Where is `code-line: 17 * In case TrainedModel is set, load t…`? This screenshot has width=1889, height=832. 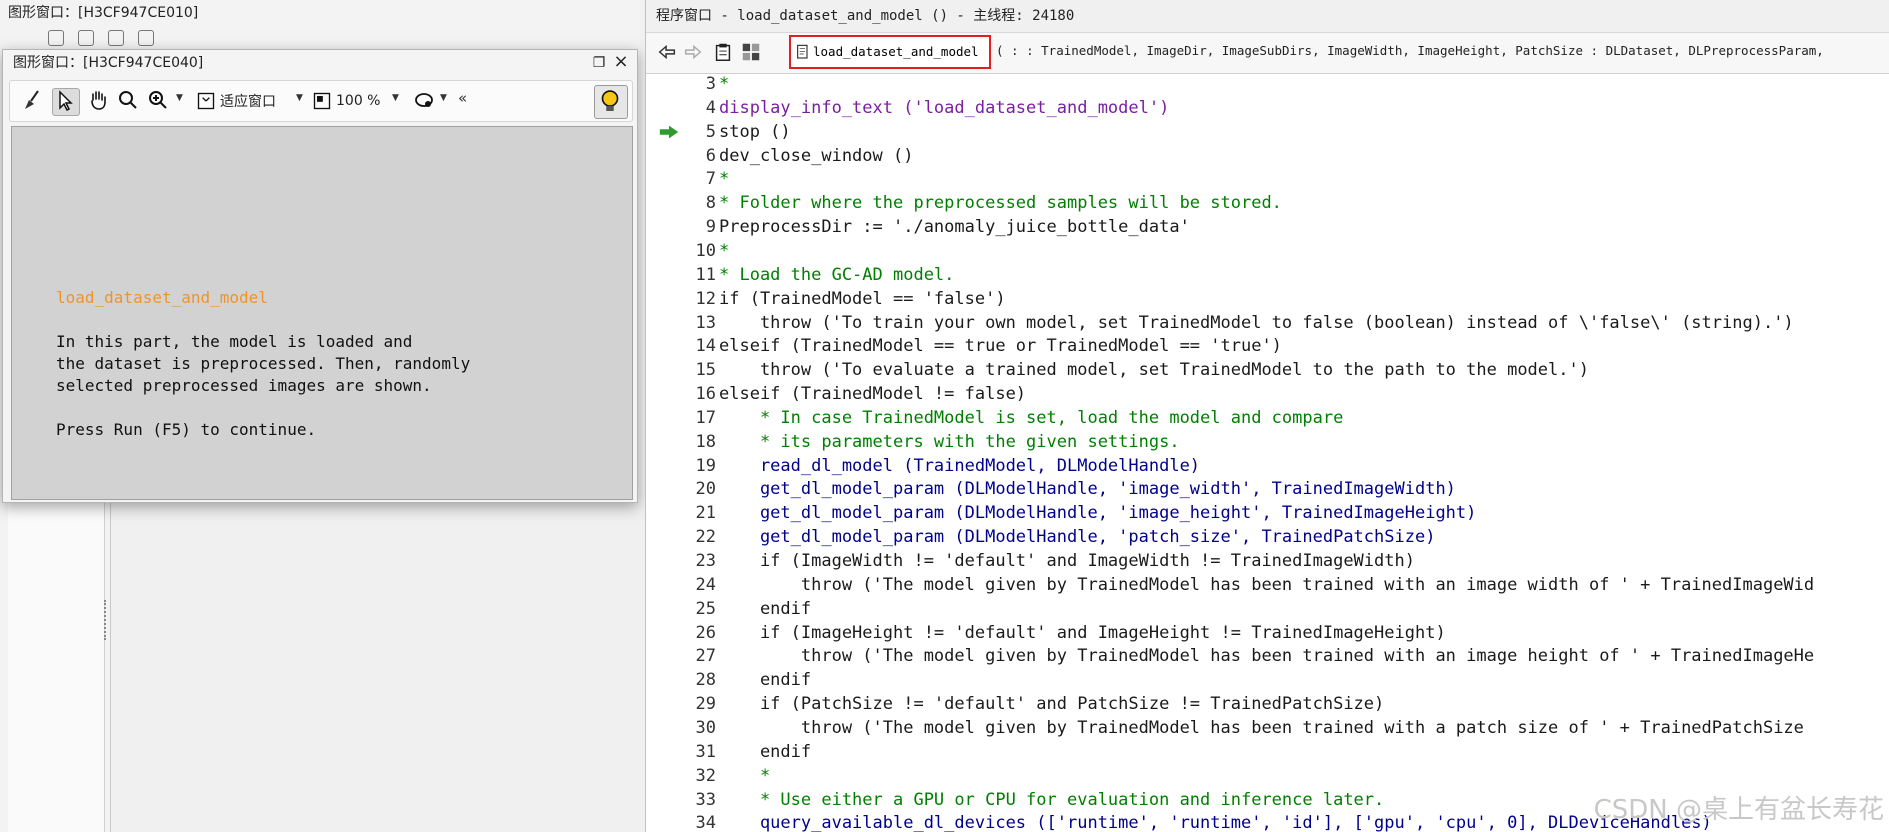
code-line: 17 * In case TrainedModel is set, load t… is located at coordinates (1267, 418).